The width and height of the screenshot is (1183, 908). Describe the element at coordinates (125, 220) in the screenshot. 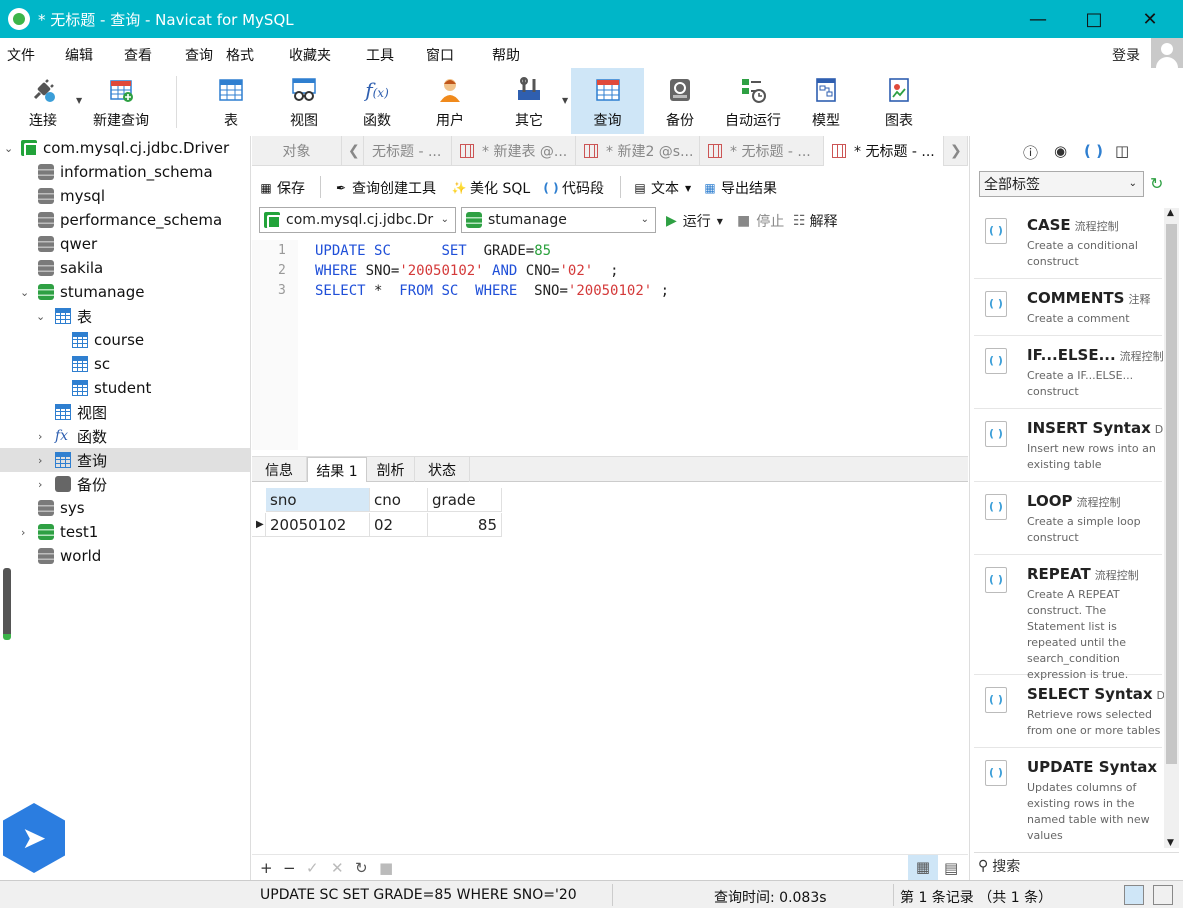

I see `tree-db-performance-schema: performance_schema` at that location.